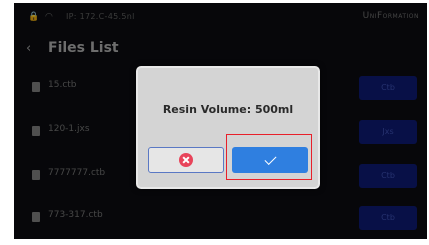  I want to click on close-circle-icon, so click(186, 160).